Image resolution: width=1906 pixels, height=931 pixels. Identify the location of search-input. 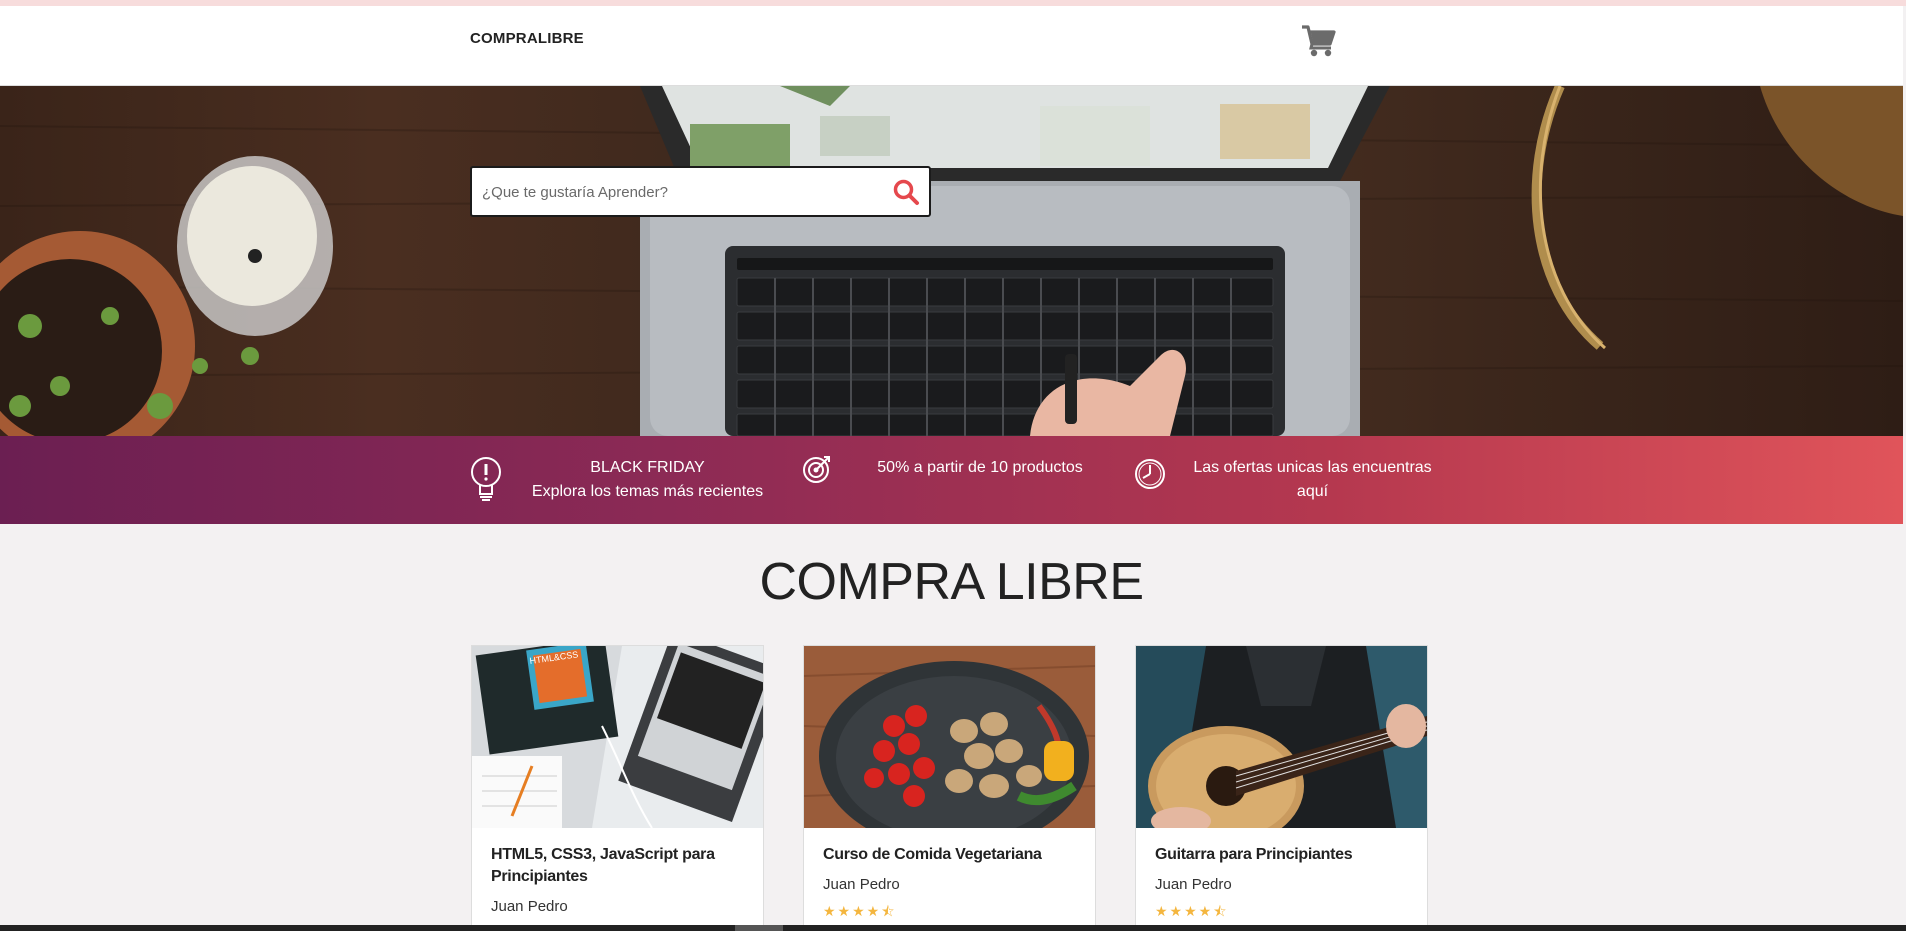
(672, 192).